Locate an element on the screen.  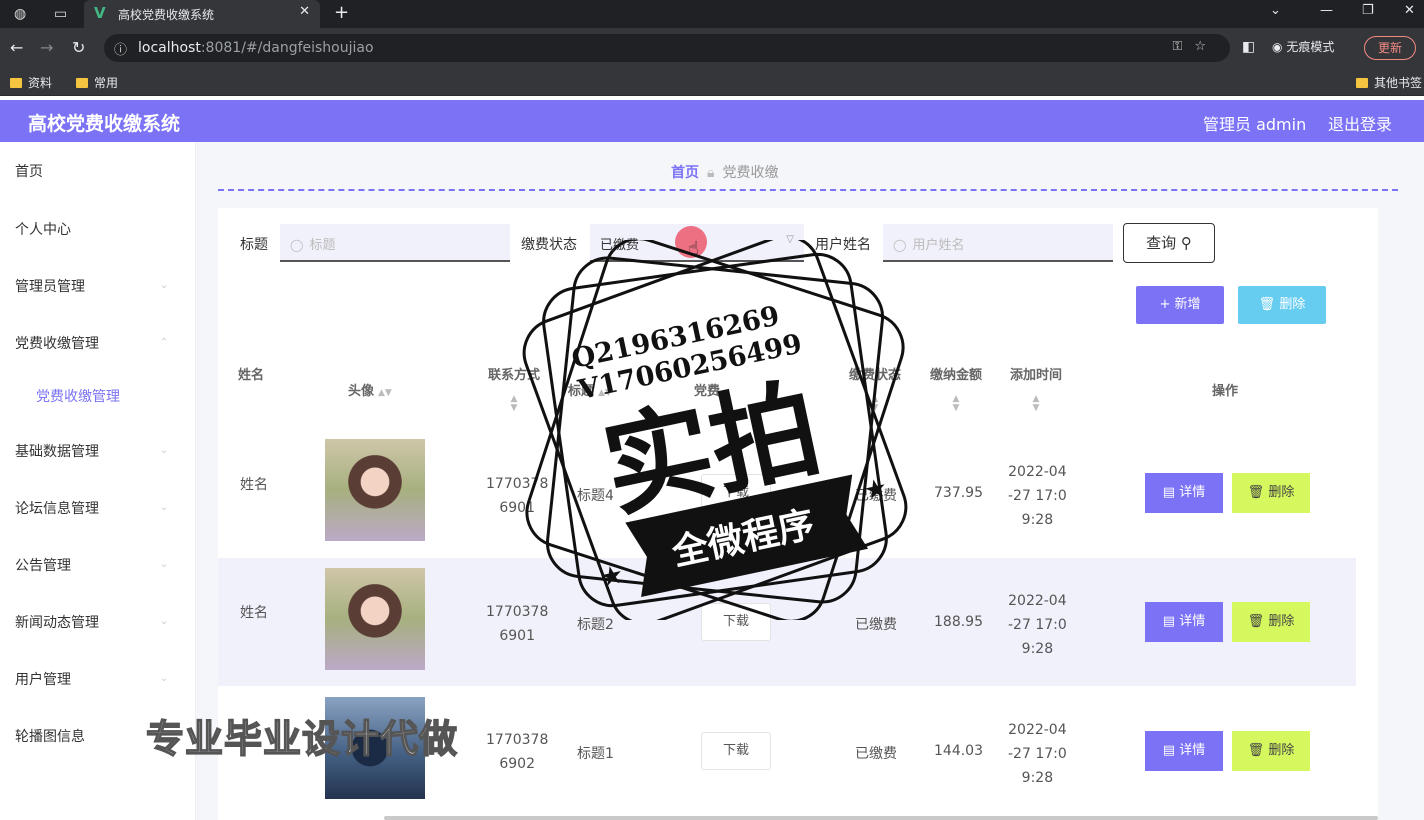
batch-delete-button: 🗑︎ 删除 is located at coordinates (1282, 305).